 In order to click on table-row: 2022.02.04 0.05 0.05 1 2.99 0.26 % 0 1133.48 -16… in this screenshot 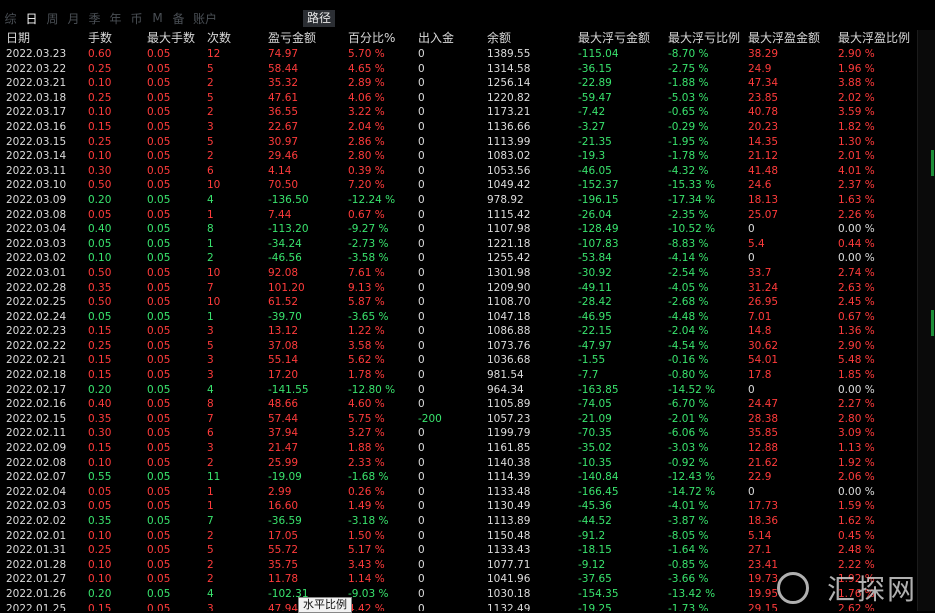, I will do `click(459, 492)`.